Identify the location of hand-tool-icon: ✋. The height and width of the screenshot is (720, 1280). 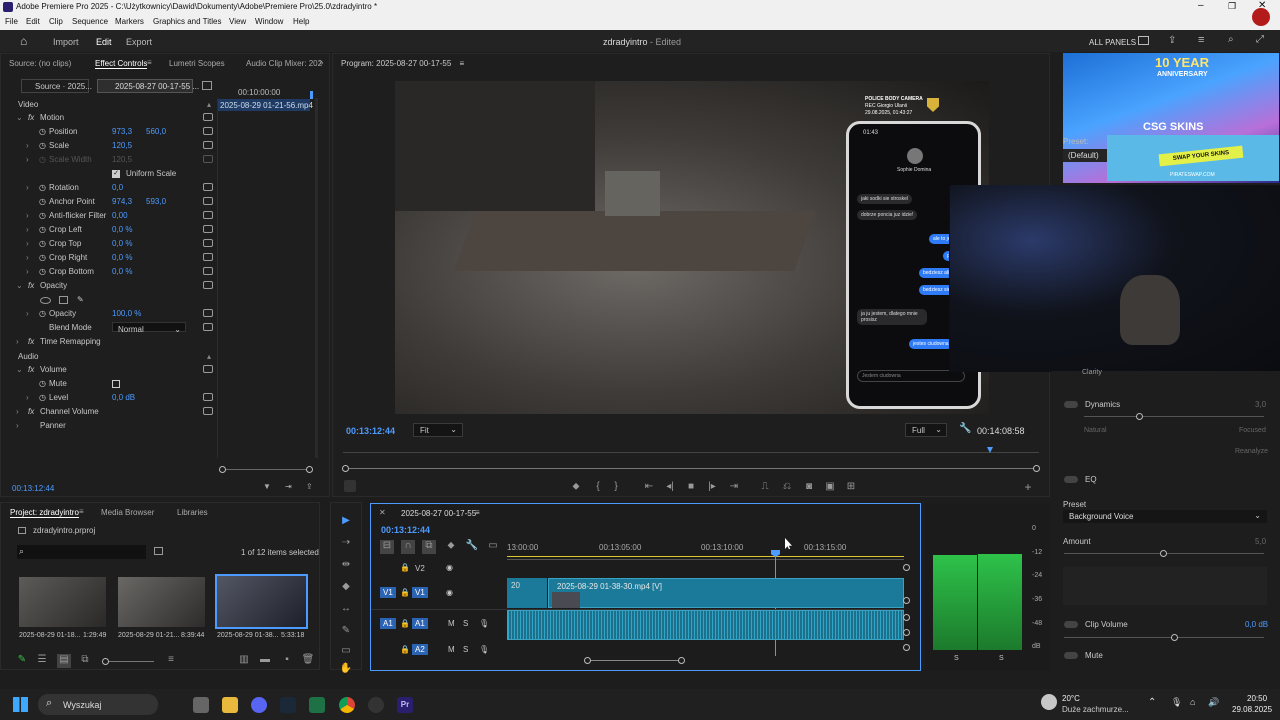
(346, 670).